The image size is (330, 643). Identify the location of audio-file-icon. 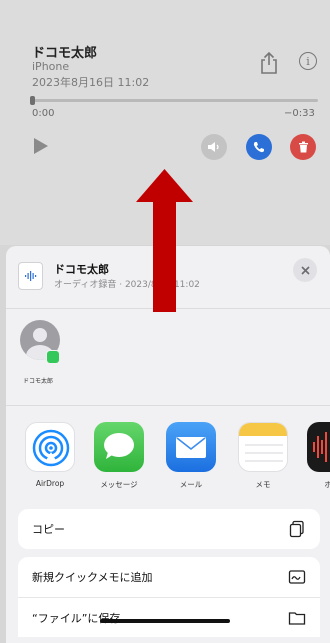
(30, 276).